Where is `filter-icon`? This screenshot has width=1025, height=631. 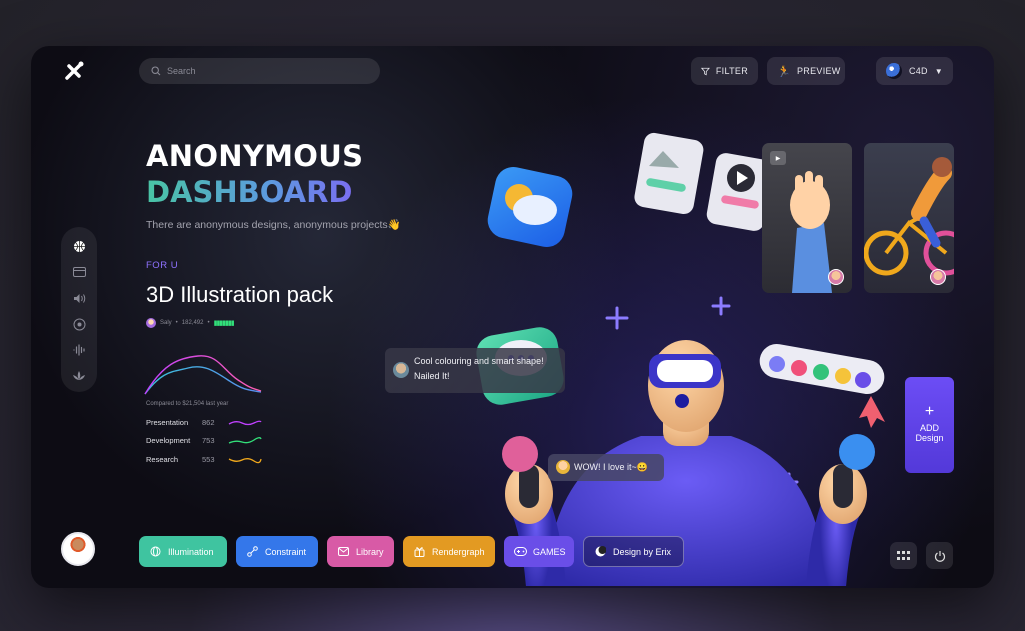
filter-icon is located at coordinates (705, 71).